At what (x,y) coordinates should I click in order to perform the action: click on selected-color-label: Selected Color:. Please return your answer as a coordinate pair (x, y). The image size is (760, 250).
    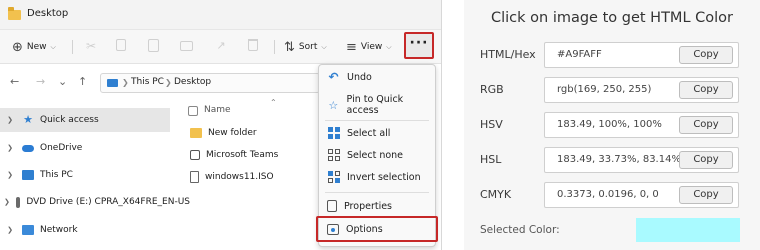
    Looking at the image, I should click on (520, 230).